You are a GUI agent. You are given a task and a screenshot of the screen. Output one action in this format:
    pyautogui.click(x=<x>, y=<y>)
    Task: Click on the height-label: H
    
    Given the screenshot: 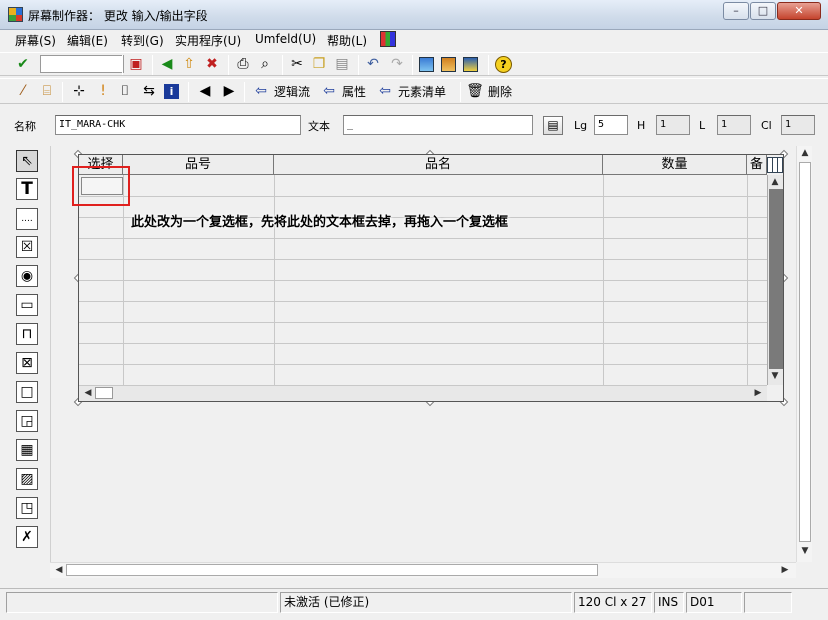 What is the action you would take?
    pyautogui.click(x=641, y=125)
    